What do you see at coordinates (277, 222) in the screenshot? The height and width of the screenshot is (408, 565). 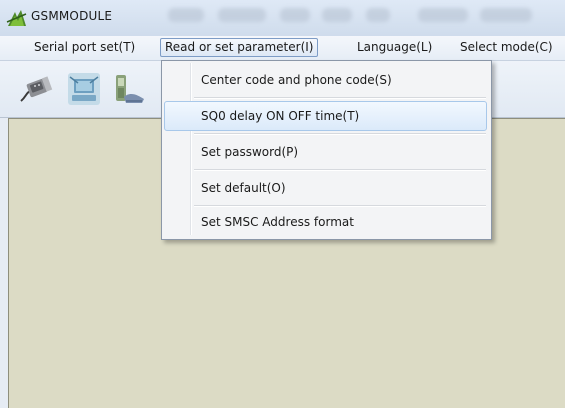 I see `menu-item-label: Set SMSC Address format` at bounding box center [277, 222].